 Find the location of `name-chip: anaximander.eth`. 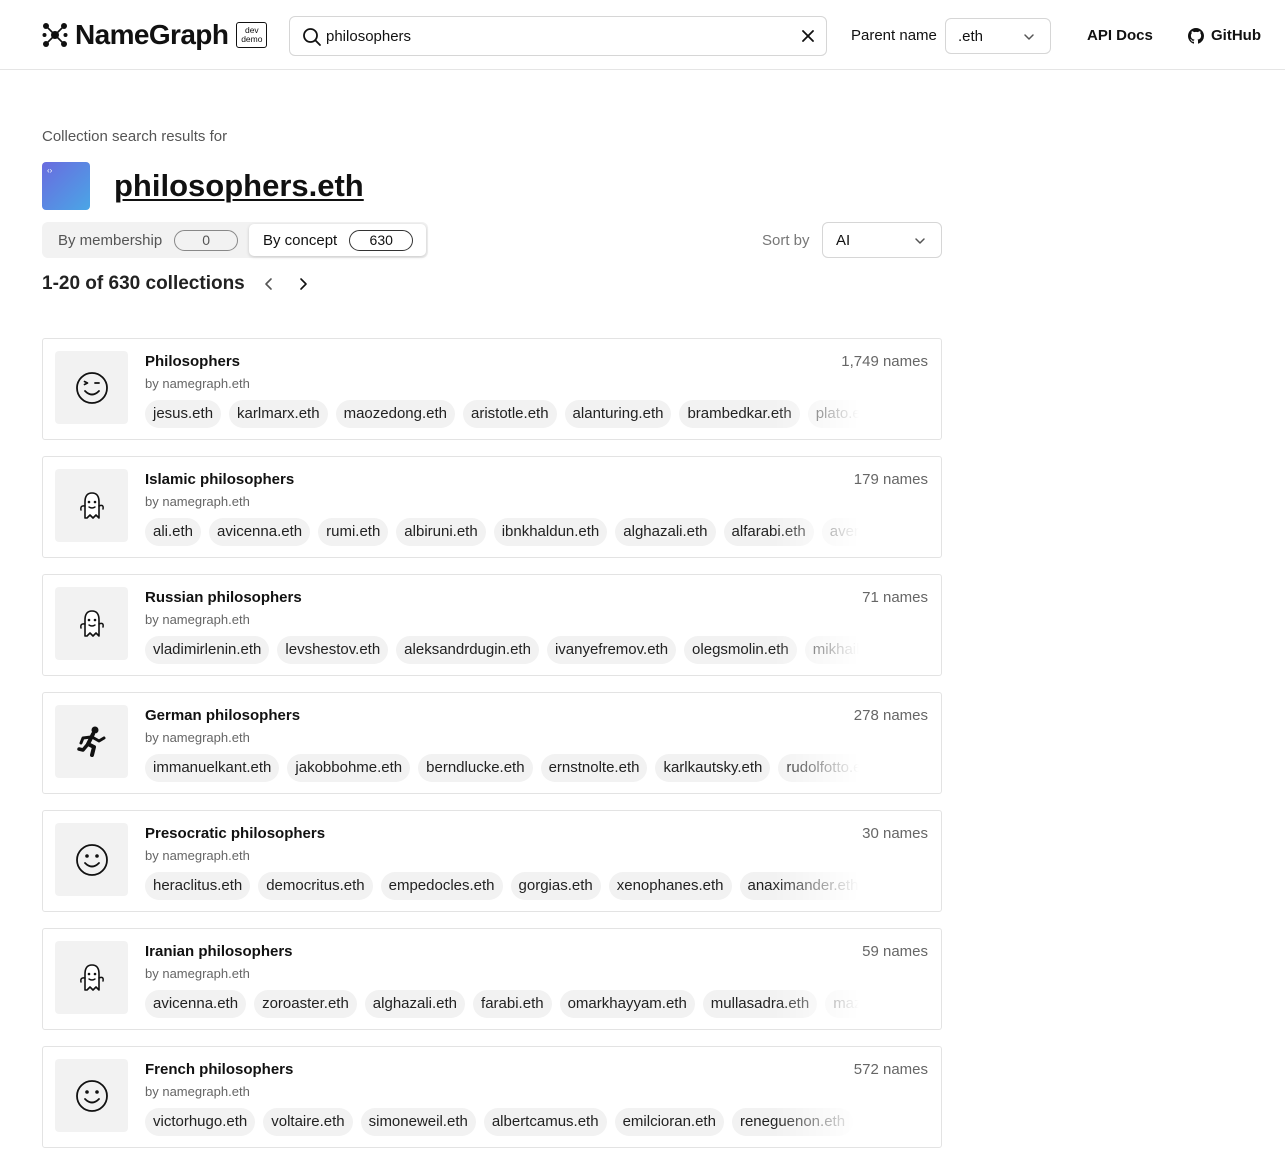

name-chip: anaximander.eth is located at coordinates (799, 886).